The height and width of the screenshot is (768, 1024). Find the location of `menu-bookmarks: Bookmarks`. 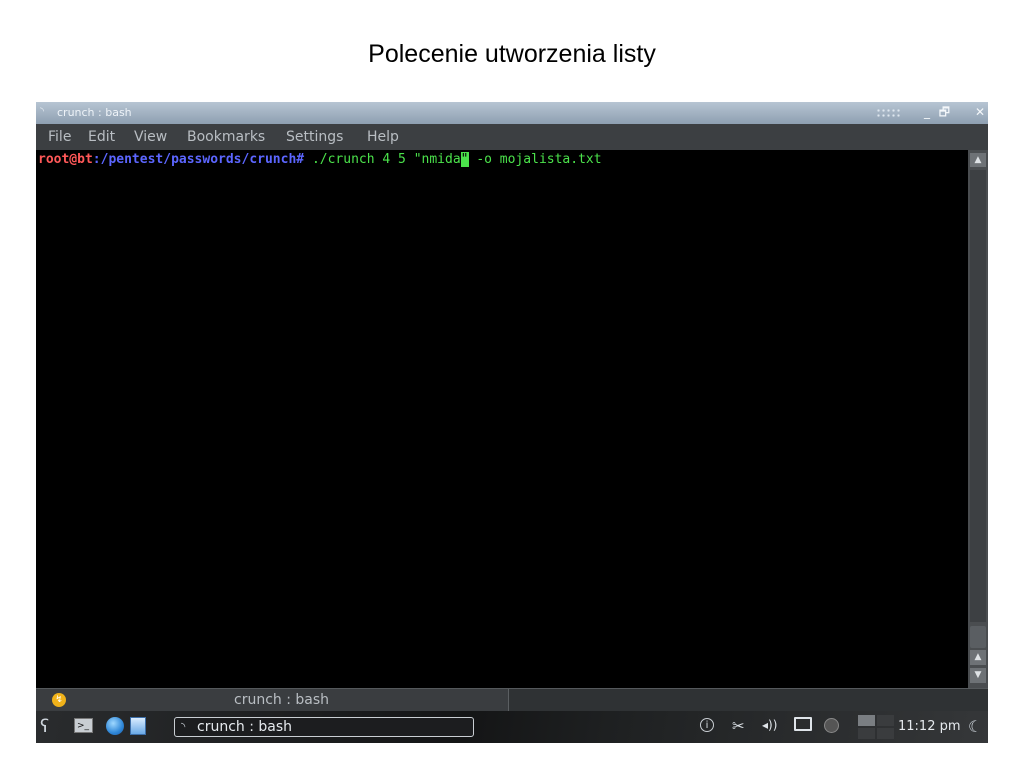

menu-bookmarks: Bookmarks is located at coordinates (226, 137).